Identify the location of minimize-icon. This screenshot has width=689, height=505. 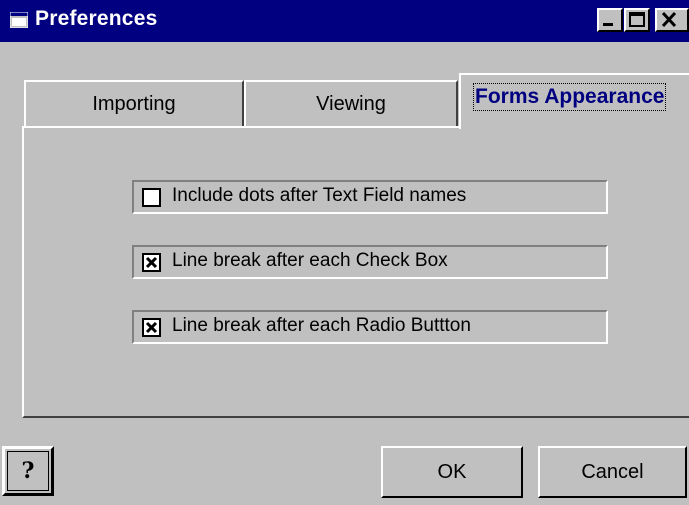
(608, 24).